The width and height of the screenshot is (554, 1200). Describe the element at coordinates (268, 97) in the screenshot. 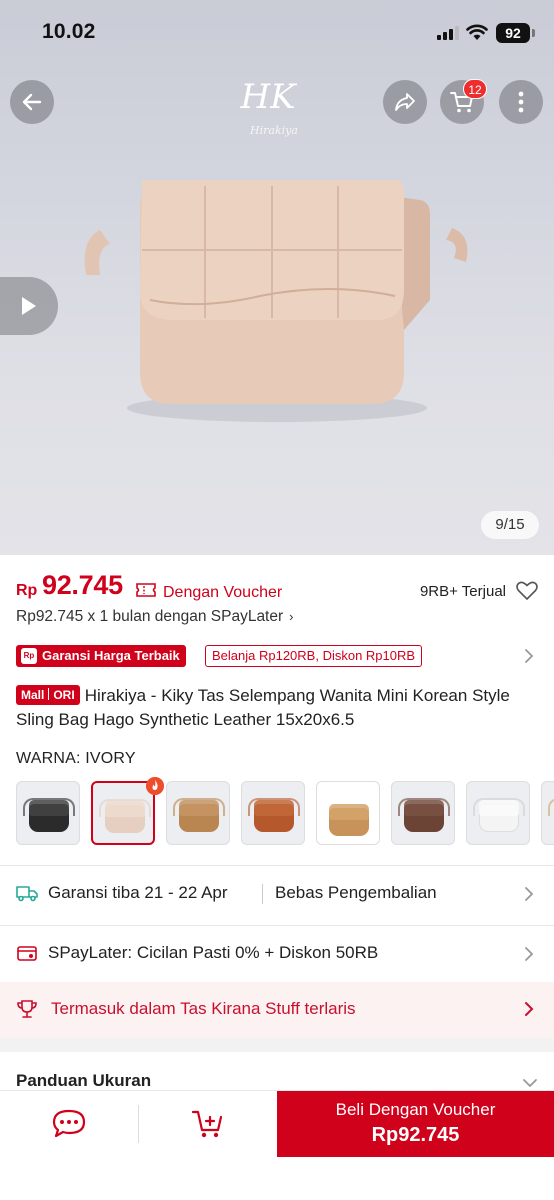

I see `brand-logo: HK` at that location.